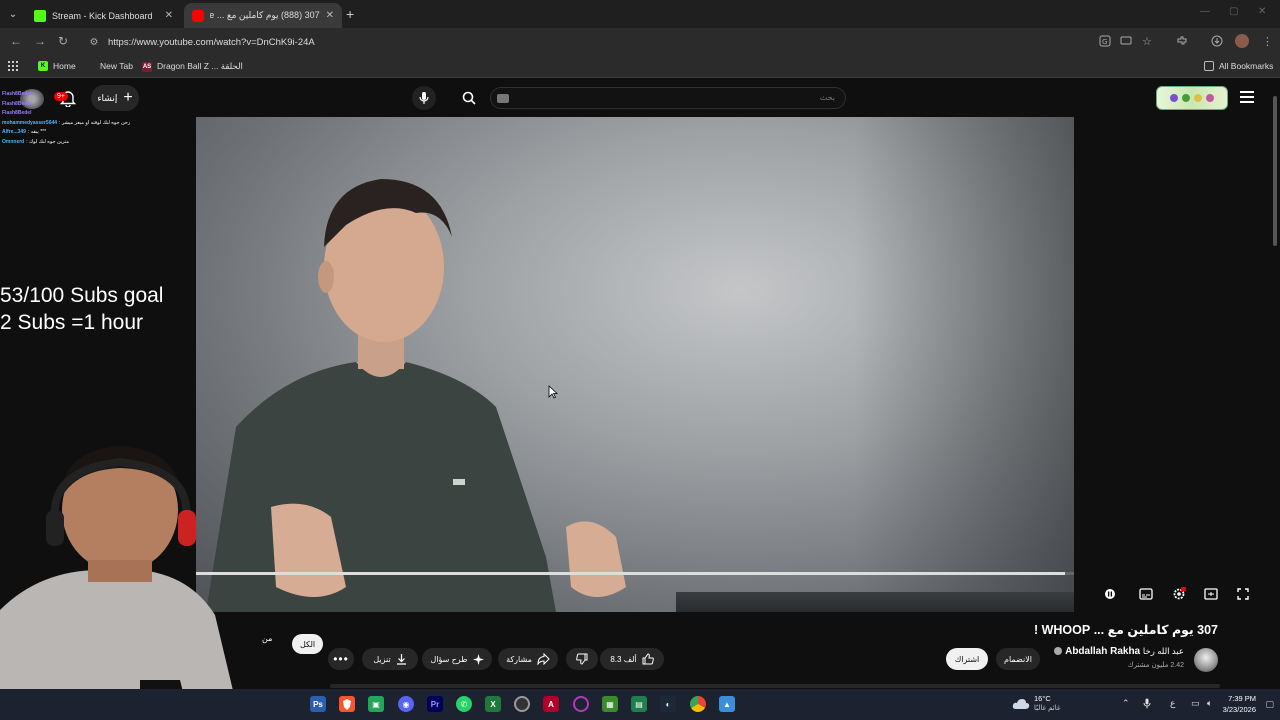 The image size is (1280, 720). What do you see at coordinates (610, 704) in the screenshot?
I see `minecraft-icon: ▦` at bounding box center [610, 704].